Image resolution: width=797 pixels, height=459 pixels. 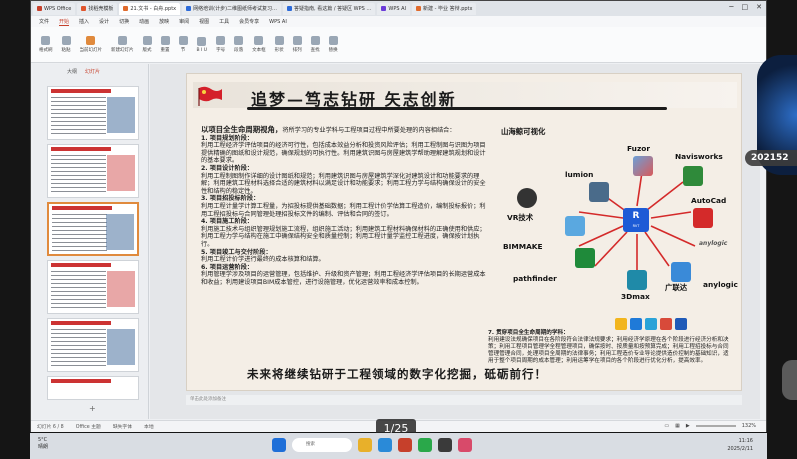 I want to click on menu-file: 文件, so click(x=44, y=21).